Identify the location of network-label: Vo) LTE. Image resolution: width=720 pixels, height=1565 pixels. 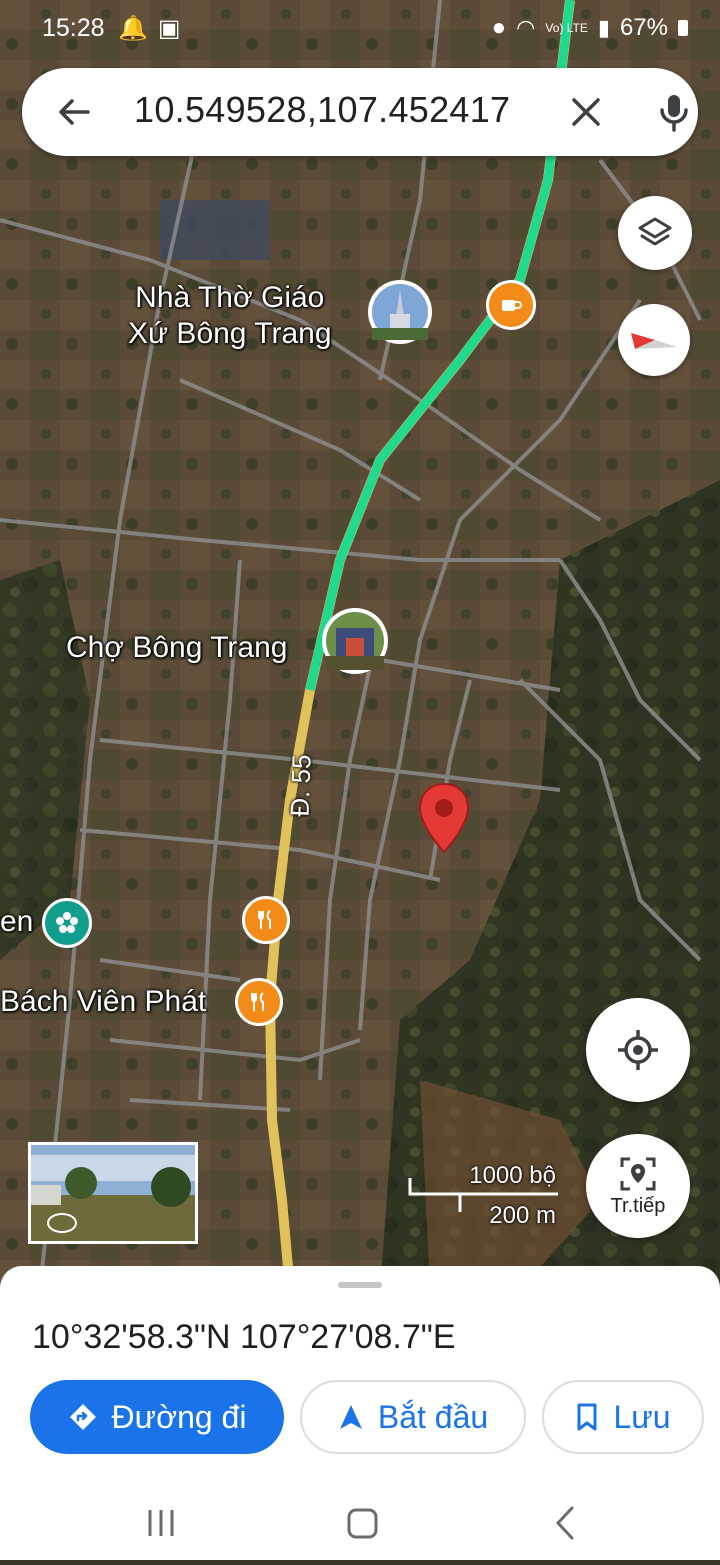
(566, 28).